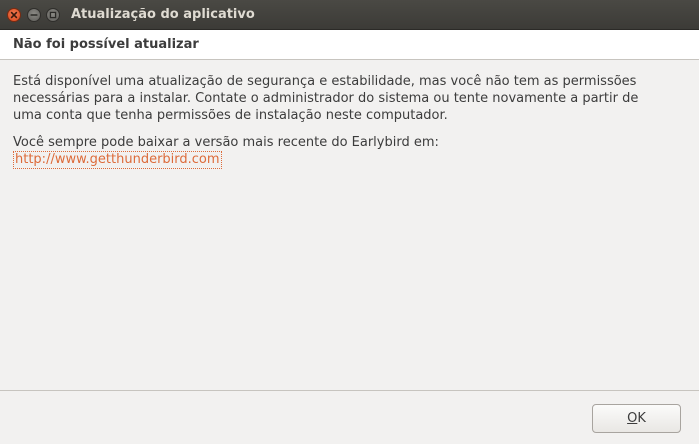  What do you see at coordinates (349, 45) in the screenshot?
I see `dialog-header: Não foi possível atualizar` at bounding box center [349, 45].